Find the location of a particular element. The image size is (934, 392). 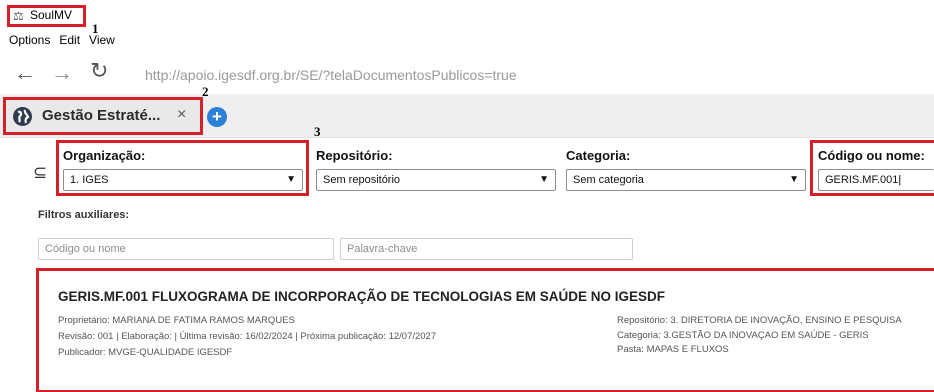

categoria-label: Categoria: is located at coordinates (598, 155).